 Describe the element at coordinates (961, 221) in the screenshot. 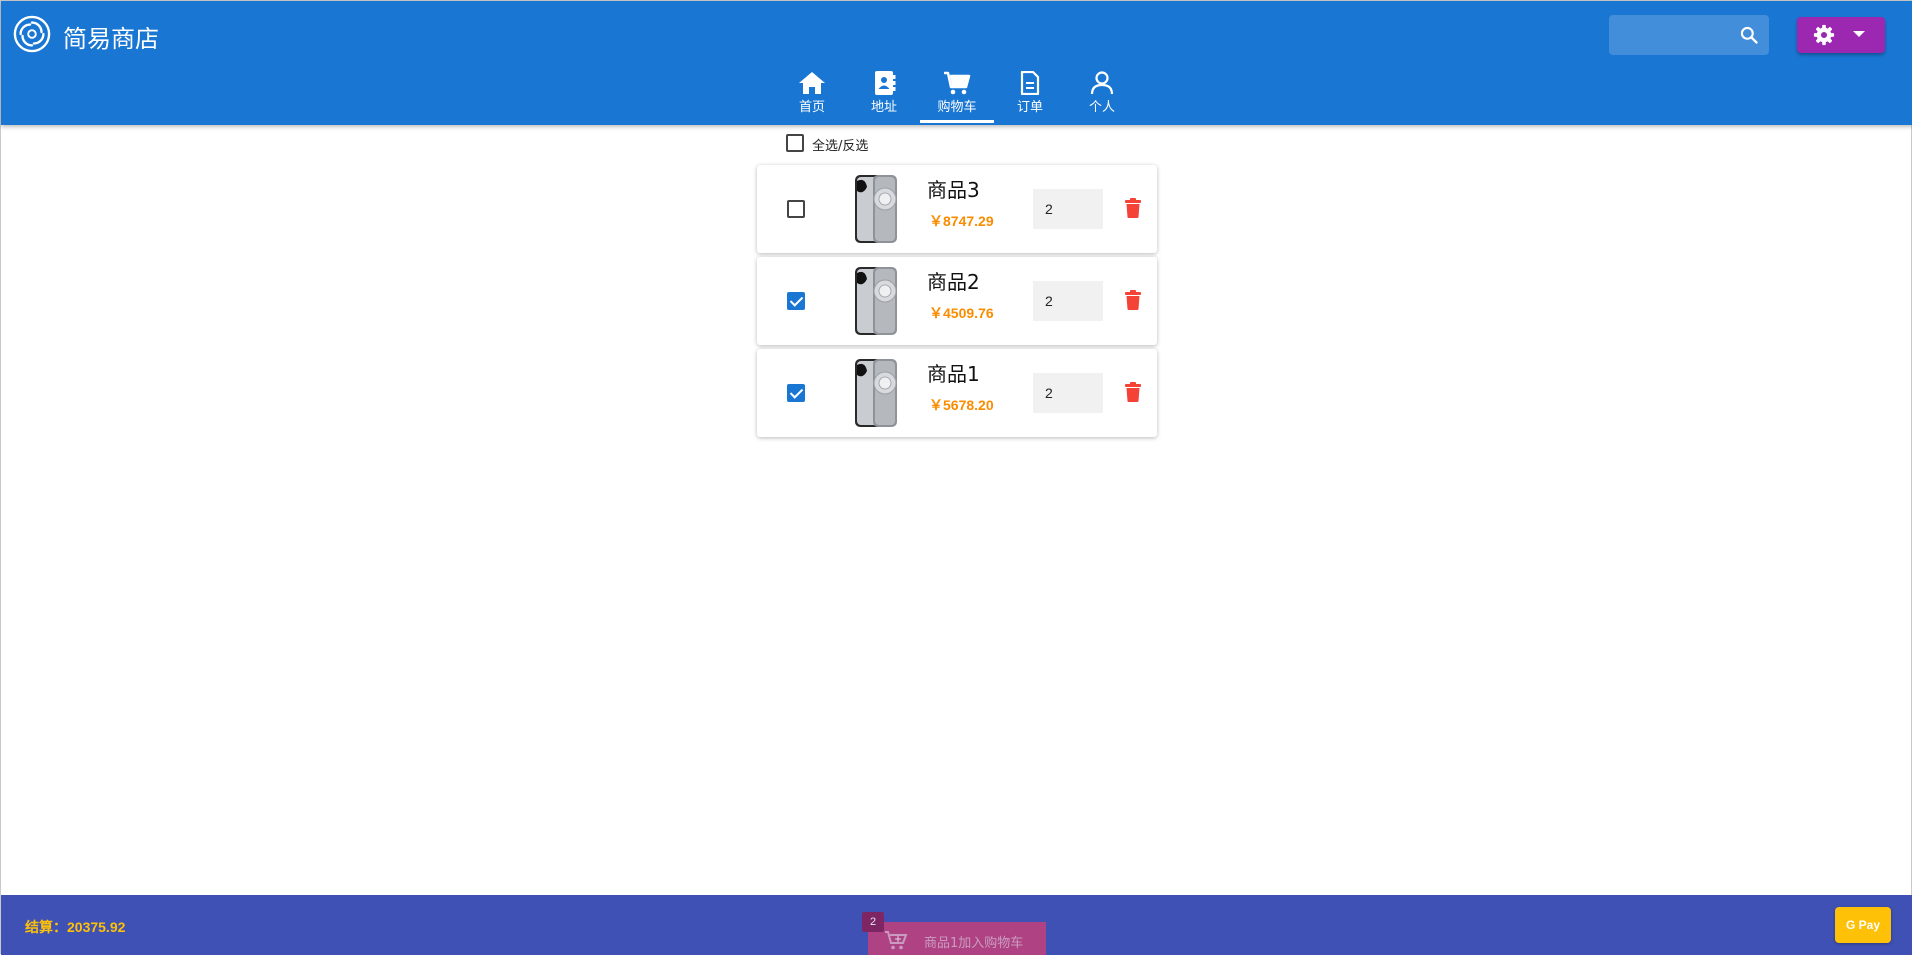

I see `product-price: ￥8747.29` at that location.